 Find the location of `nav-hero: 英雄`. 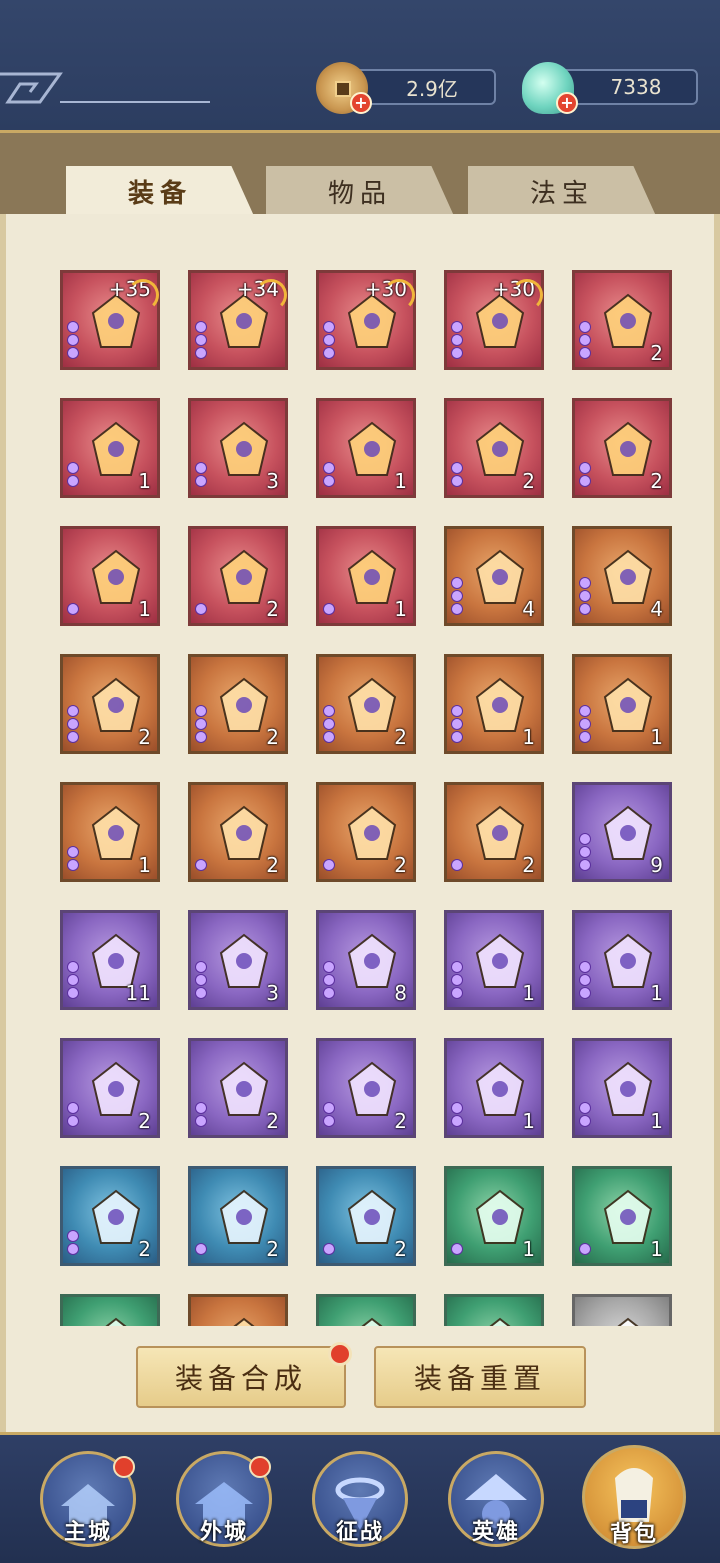

nav-hero: 英雄 is located at coordinates (496, 1499).